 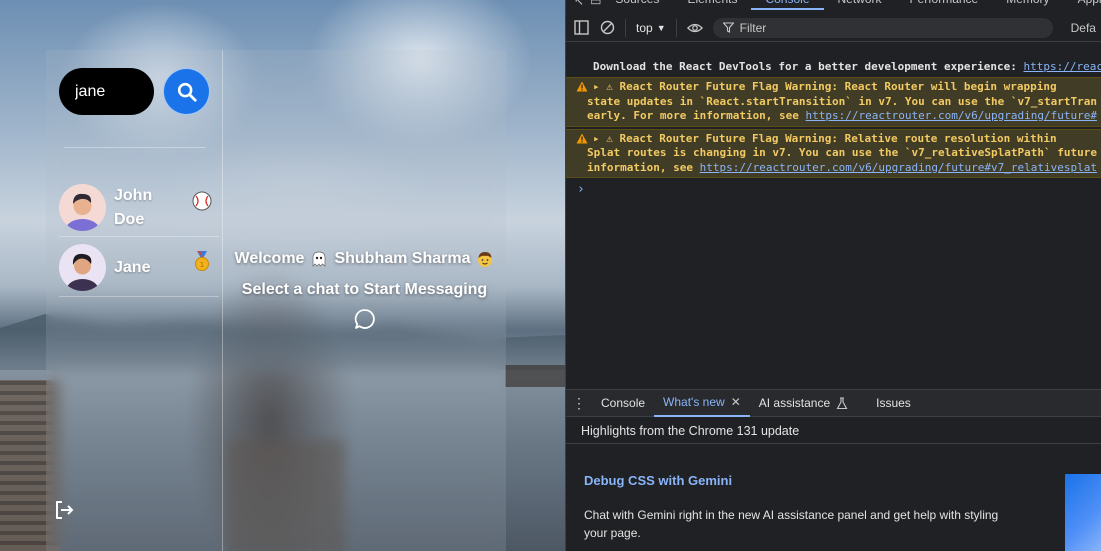 I want to click on drawer-tab-whats-new: What's new ✕, so click(x=702, y=403).